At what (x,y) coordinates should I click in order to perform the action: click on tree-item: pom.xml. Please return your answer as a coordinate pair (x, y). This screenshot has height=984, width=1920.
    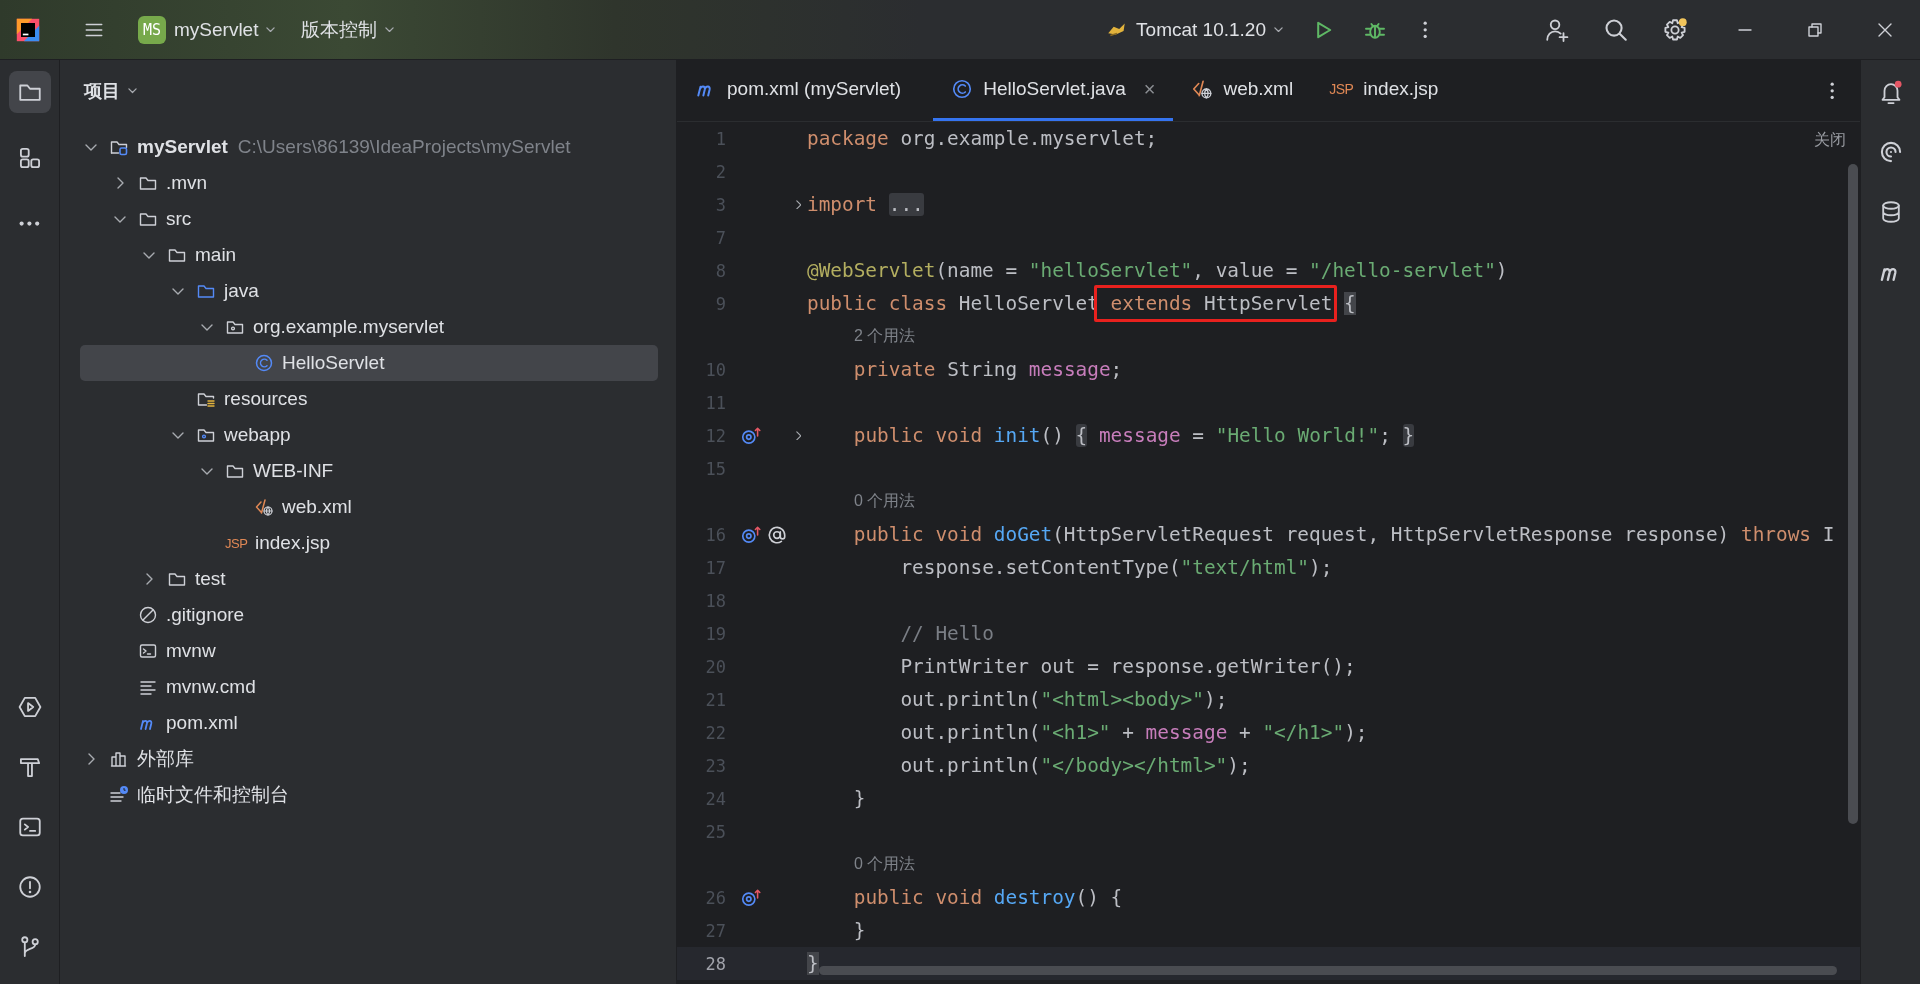
    Looking at the image, I should click on (369, 723).